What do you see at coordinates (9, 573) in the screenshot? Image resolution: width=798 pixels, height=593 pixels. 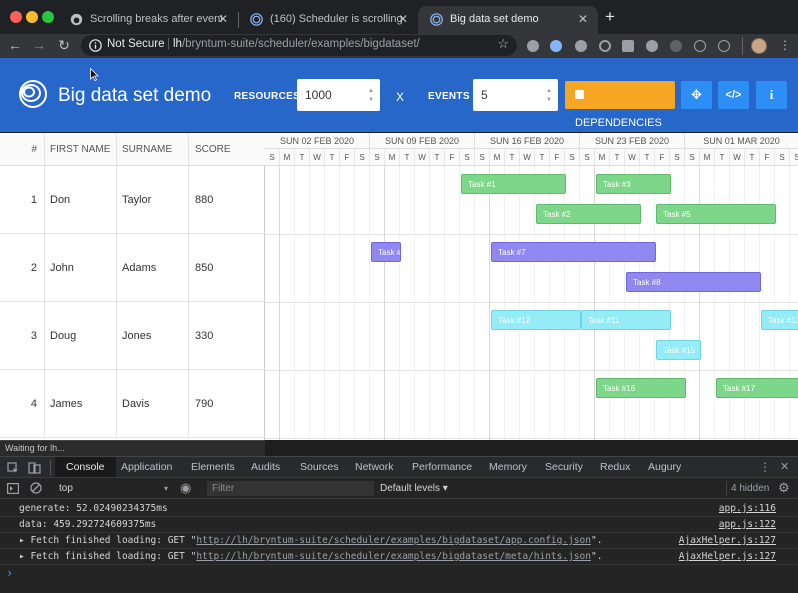 I see `console-prompt: ›` at bounding box center [9, 573].